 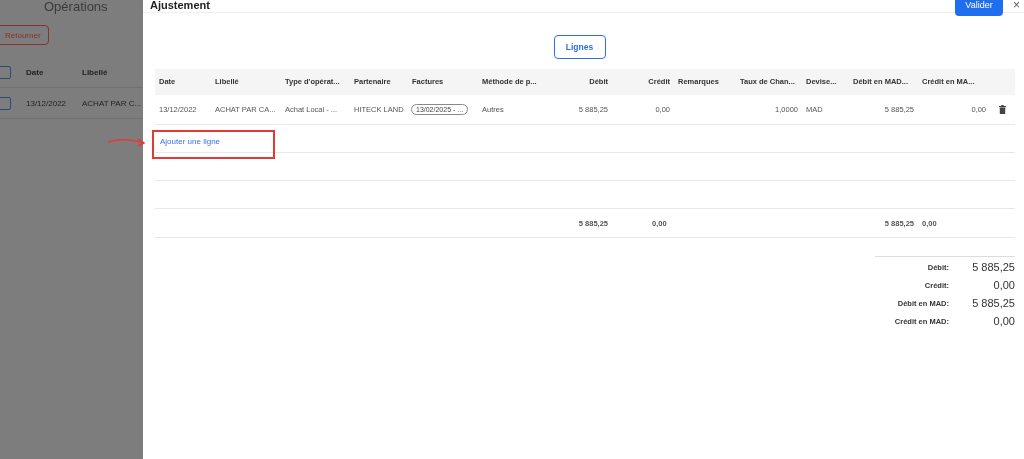 What do you see at coordinates (35, 72) in the screenshot?
I see `column-header: Date` at bounding box center [35, 72].